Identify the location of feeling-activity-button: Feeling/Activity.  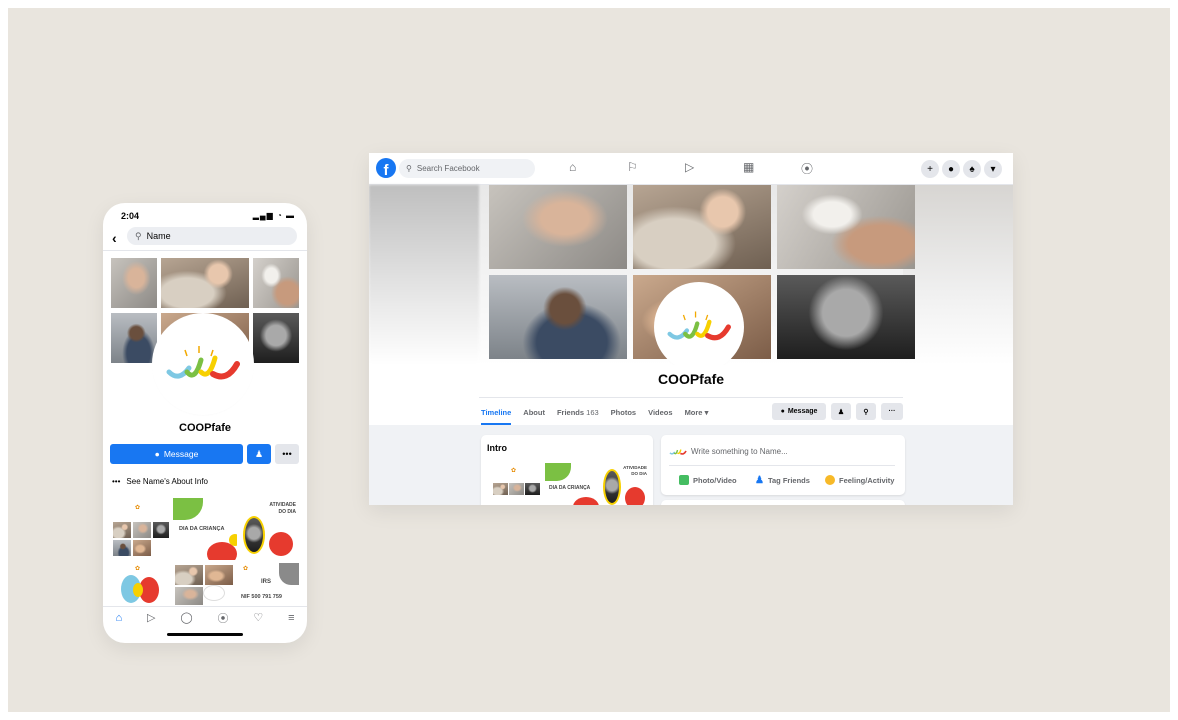
(859, 480).